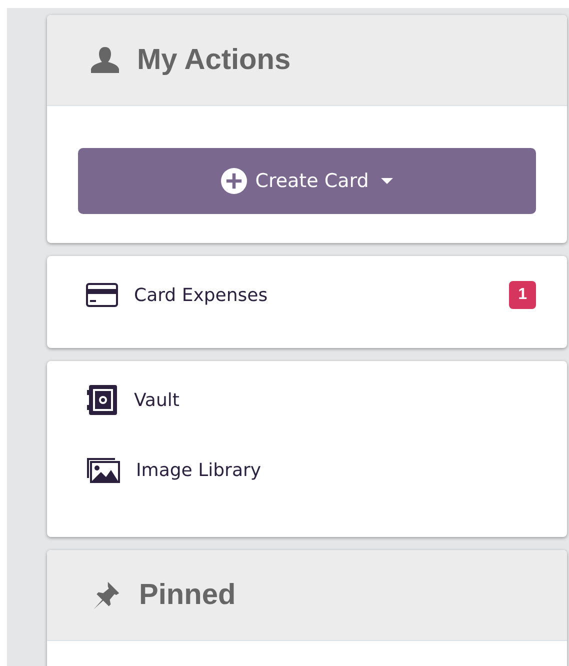 This screenshot has height=666, width=569. What do you see at coordinates (105, 60) in the screenshot?
I see `person-icon` at bounding box center [105, 60].